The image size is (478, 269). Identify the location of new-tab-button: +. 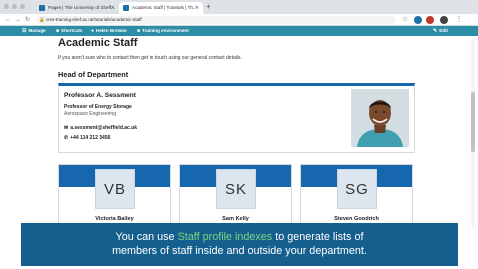
(208, 7).